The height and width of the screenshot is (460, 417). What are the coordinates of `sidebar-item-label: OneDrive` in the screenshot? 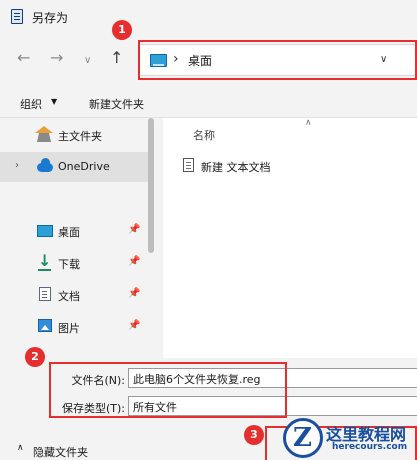 It's located at (84, 166).